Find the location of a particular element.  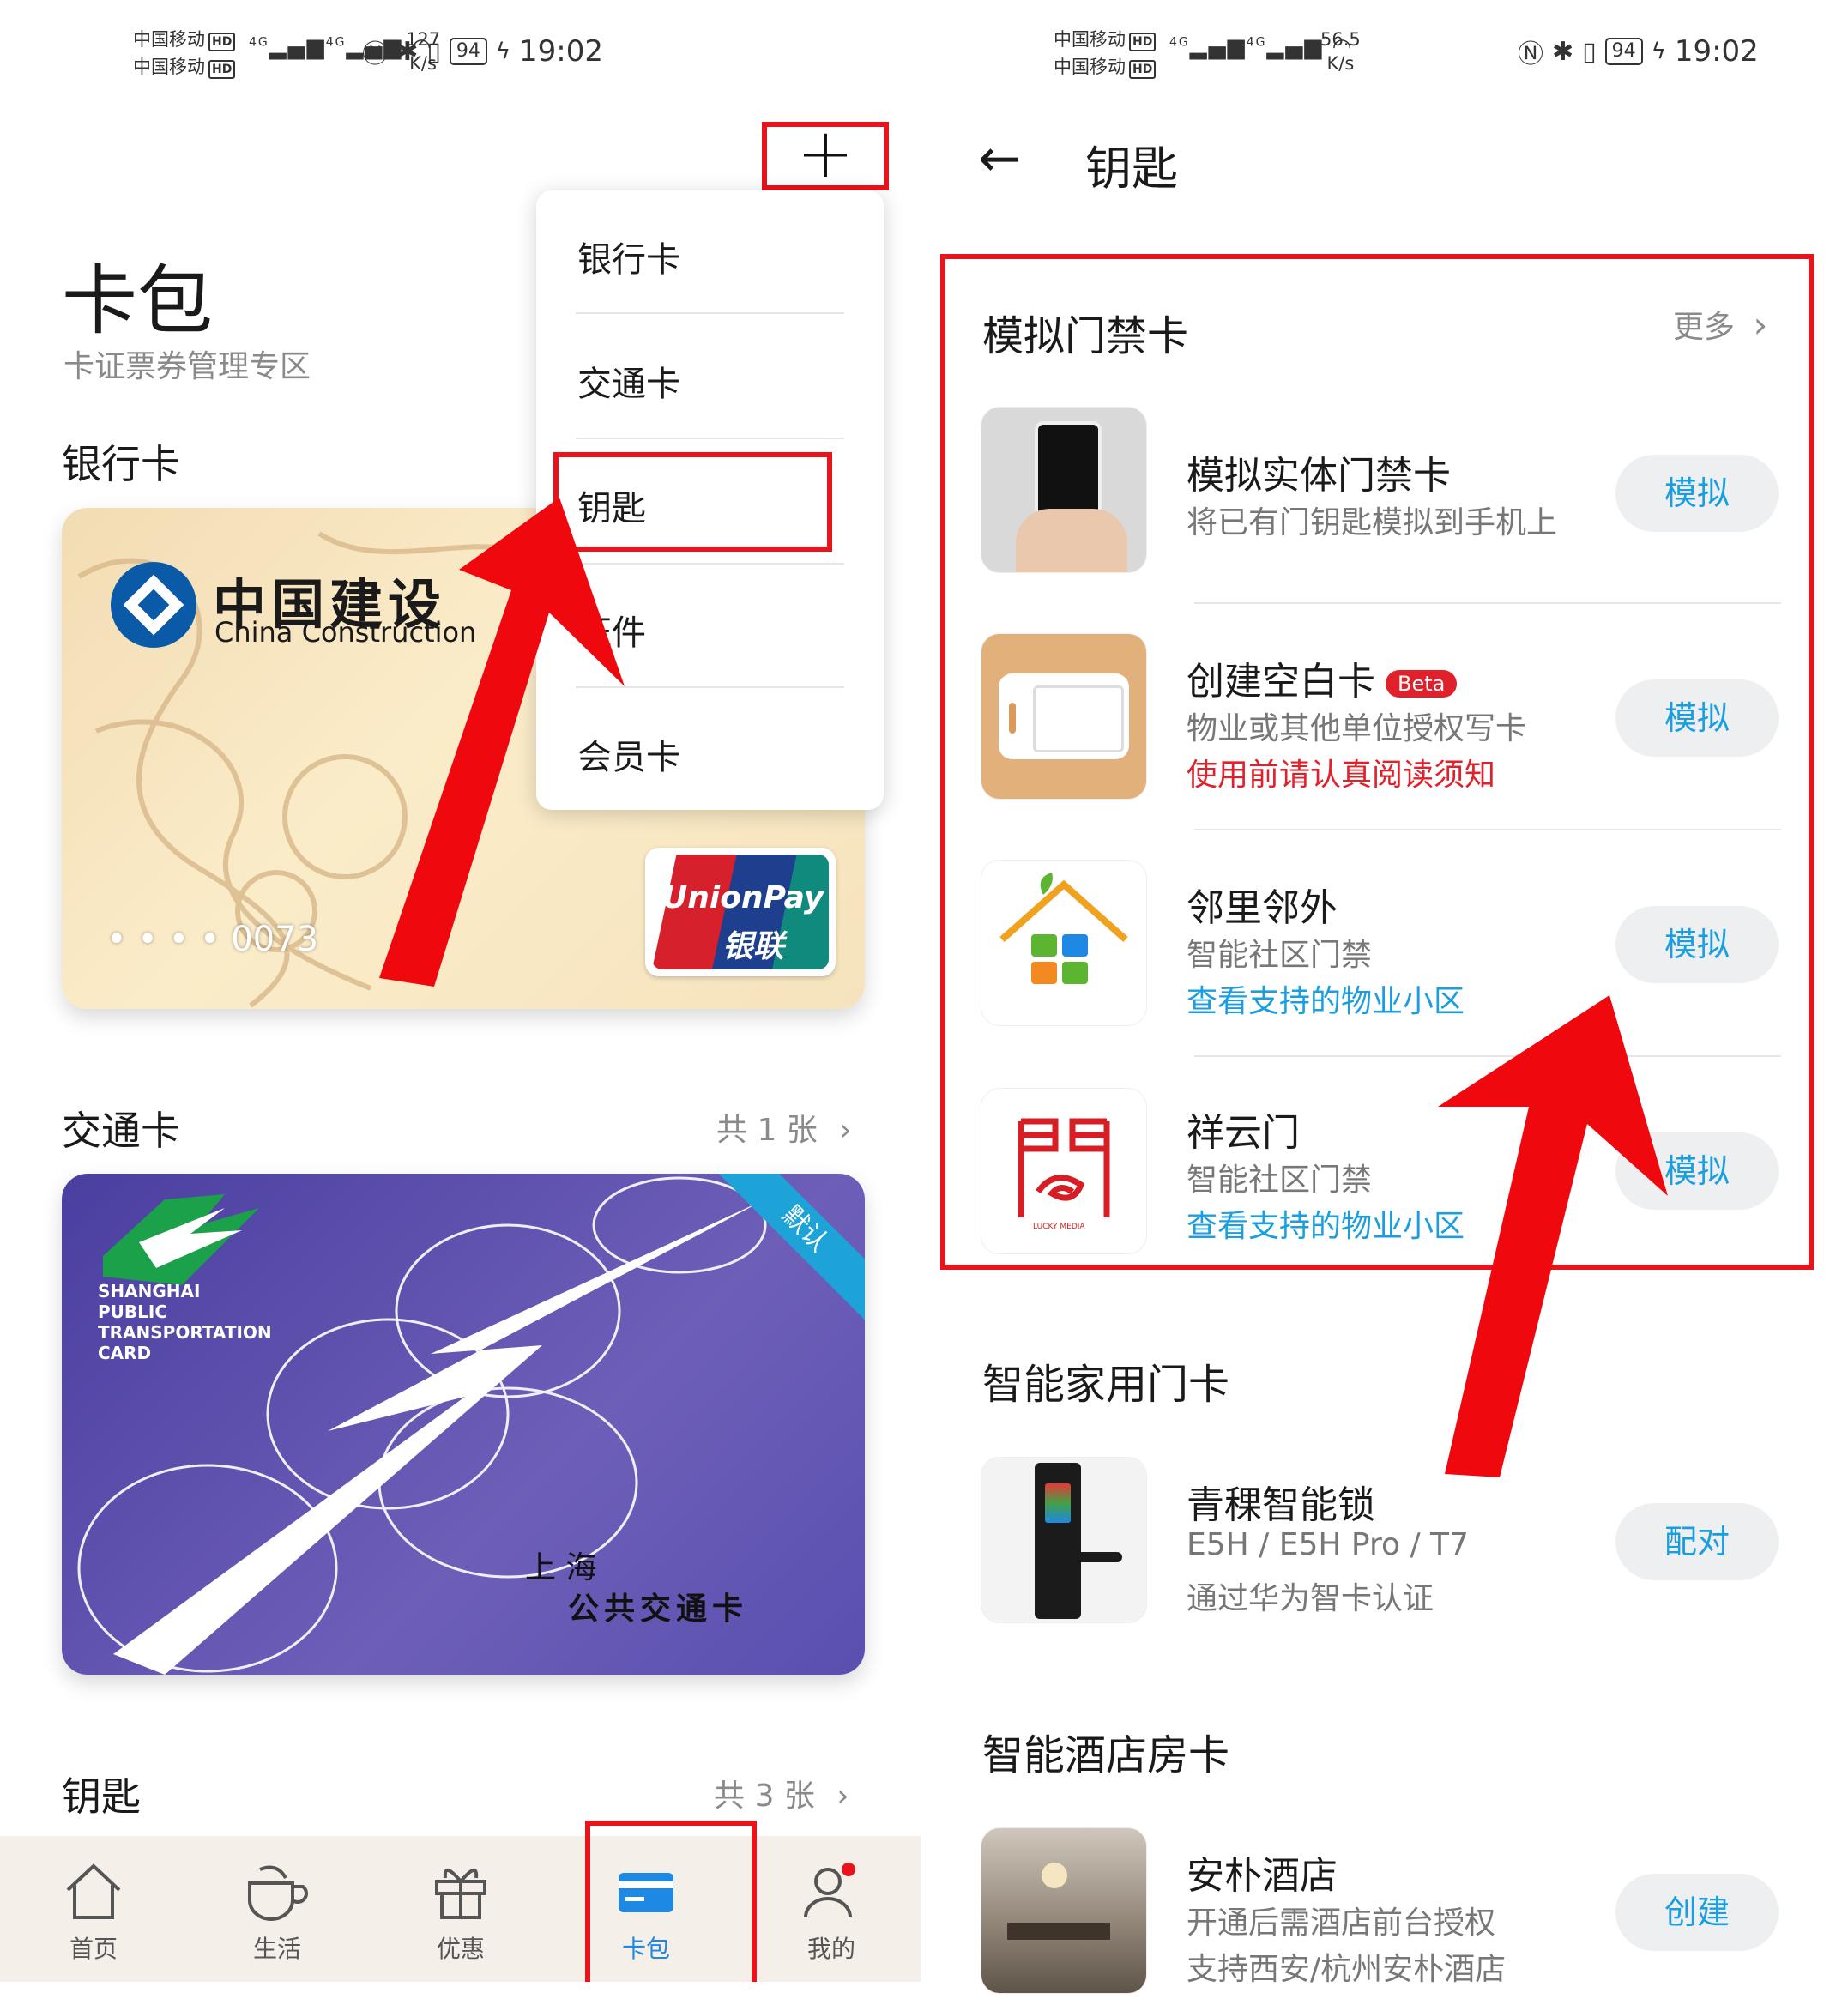

menu-item-transit-card: 交通卡 is located at coordinates (628, 381).